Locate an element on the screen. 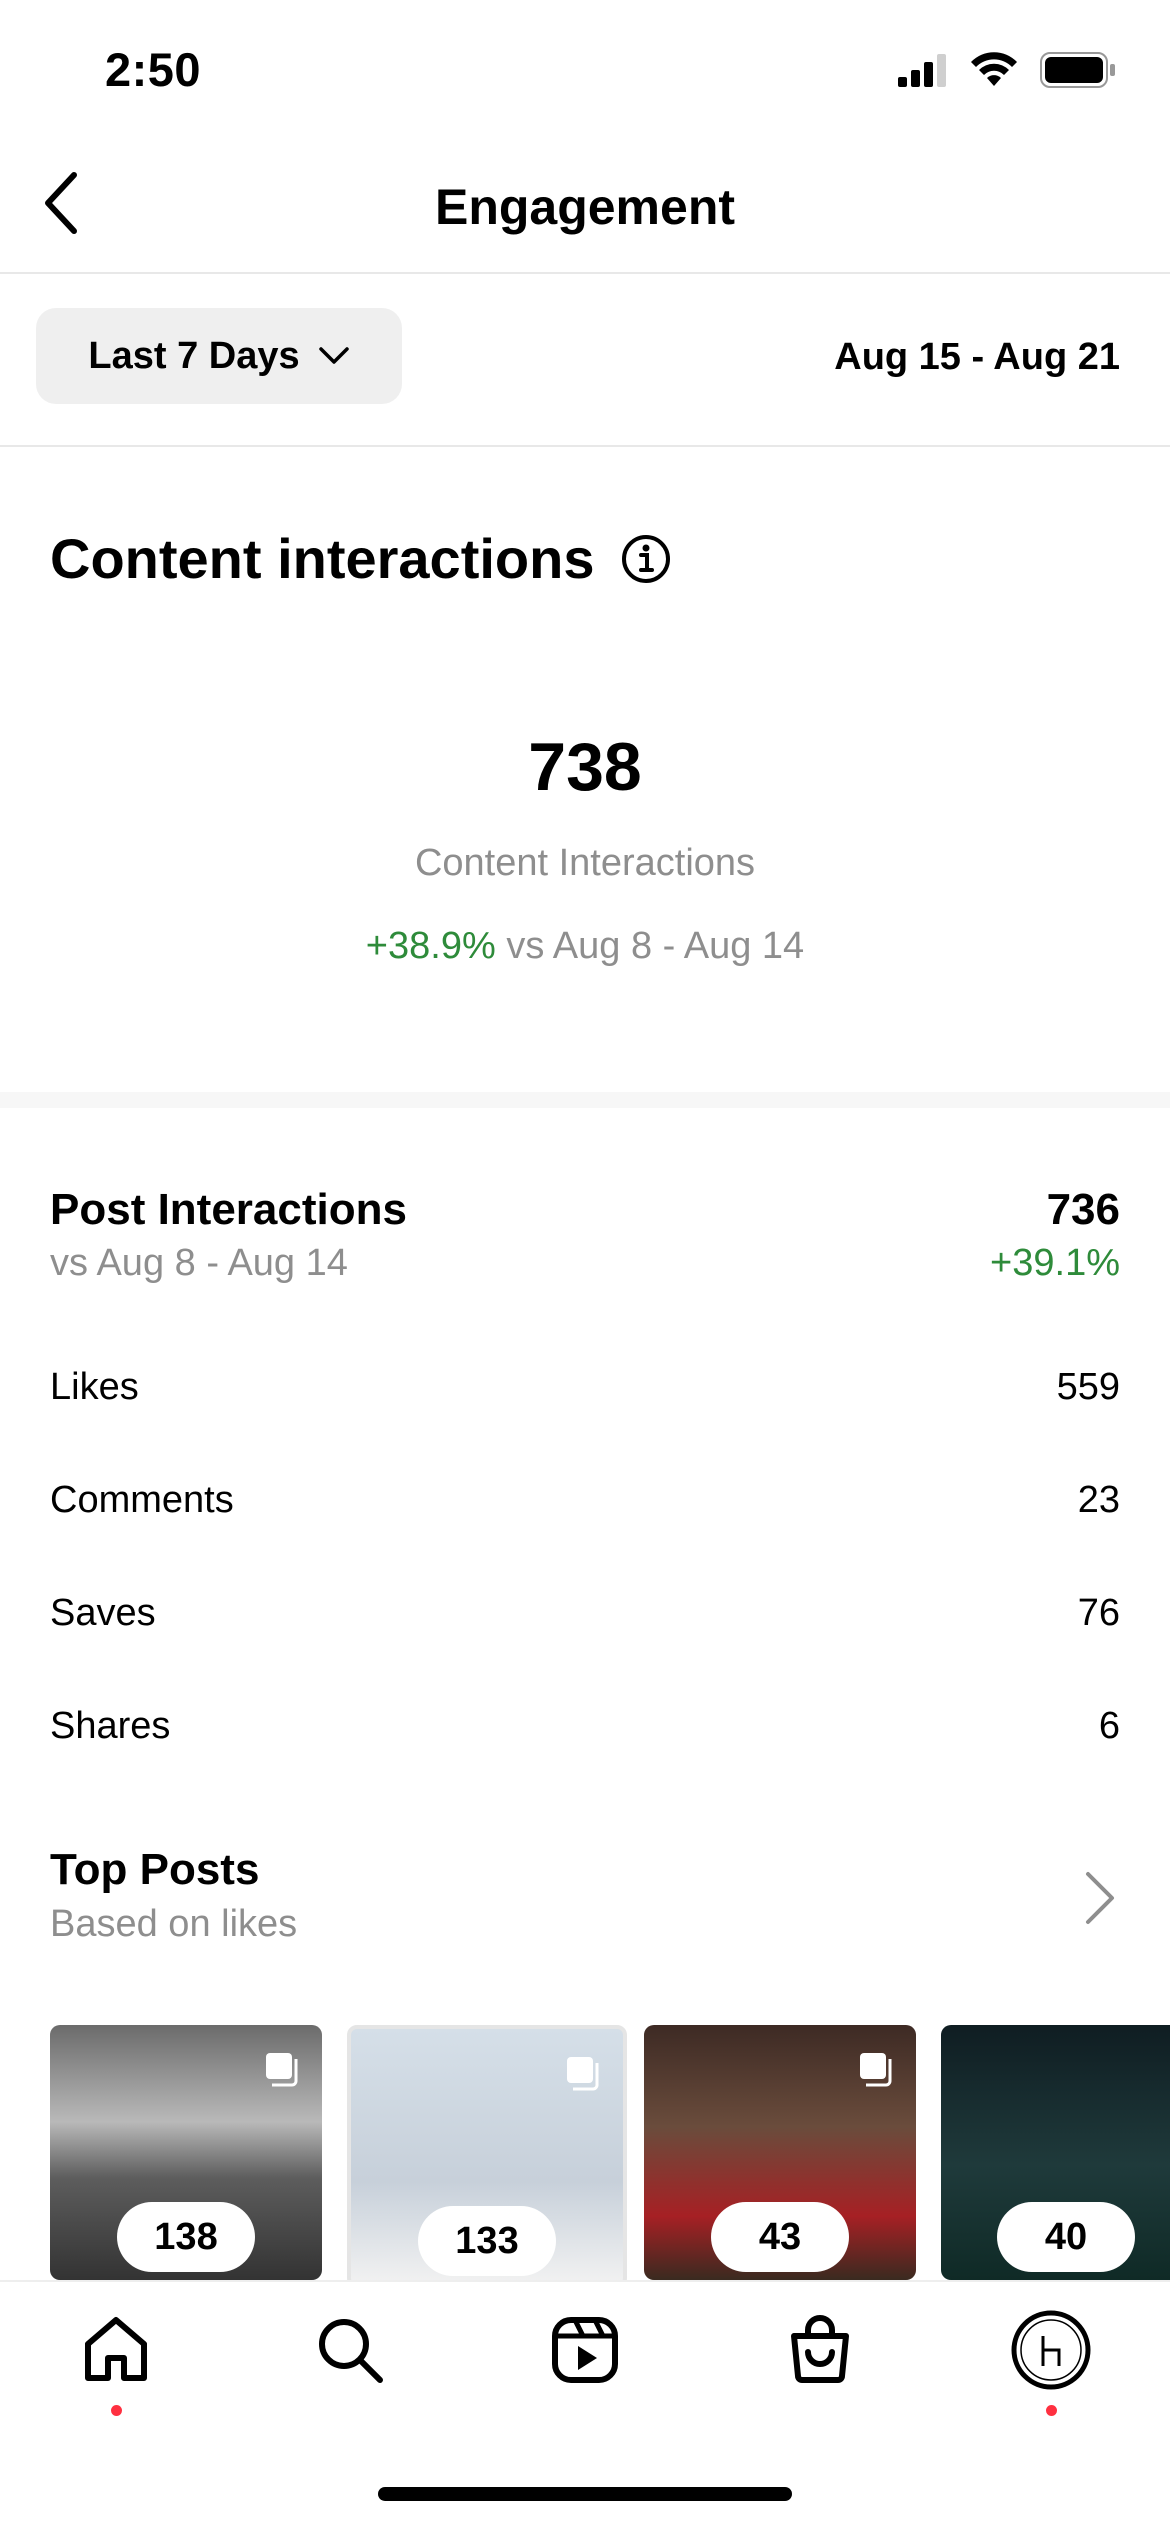  home-icon is located at coordinates (116, 2349).